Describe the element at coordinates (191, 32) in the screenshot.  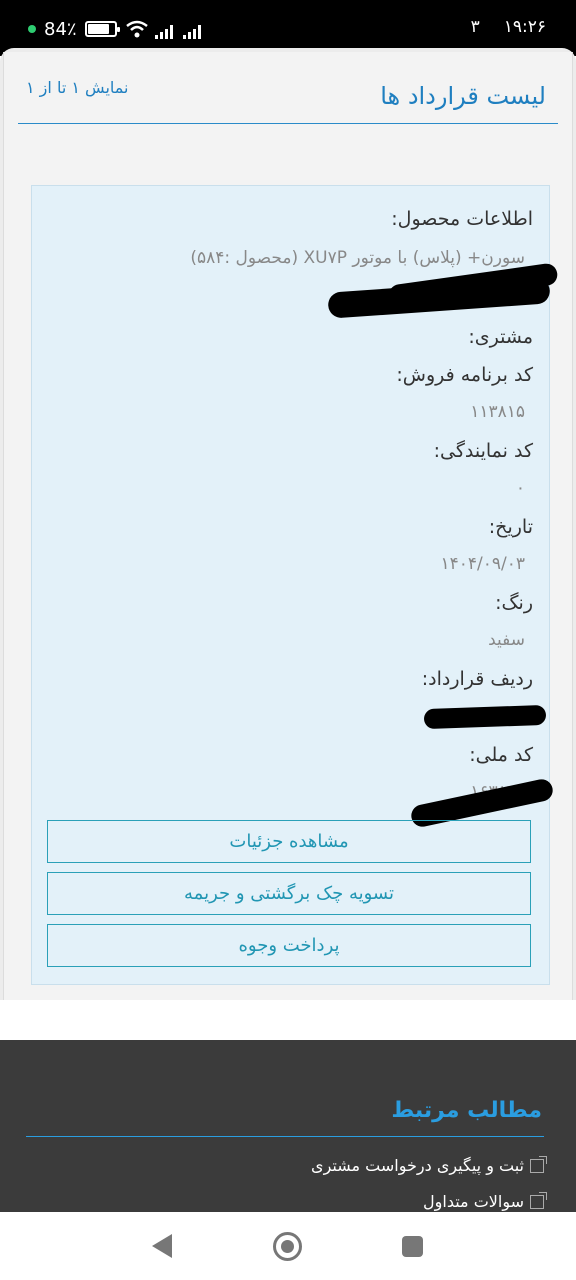
I see `cell-signal-2-icon` at that location.